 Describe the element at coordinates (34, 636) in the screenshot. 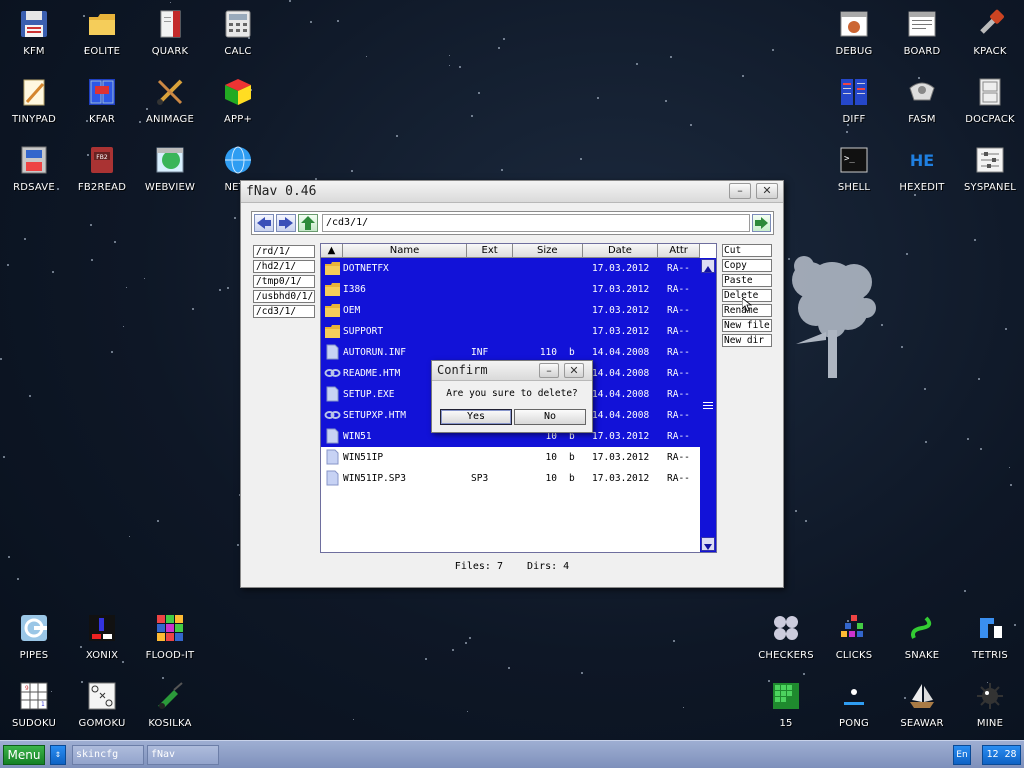

I see `desktop-shortcut: PIPES` at that location.